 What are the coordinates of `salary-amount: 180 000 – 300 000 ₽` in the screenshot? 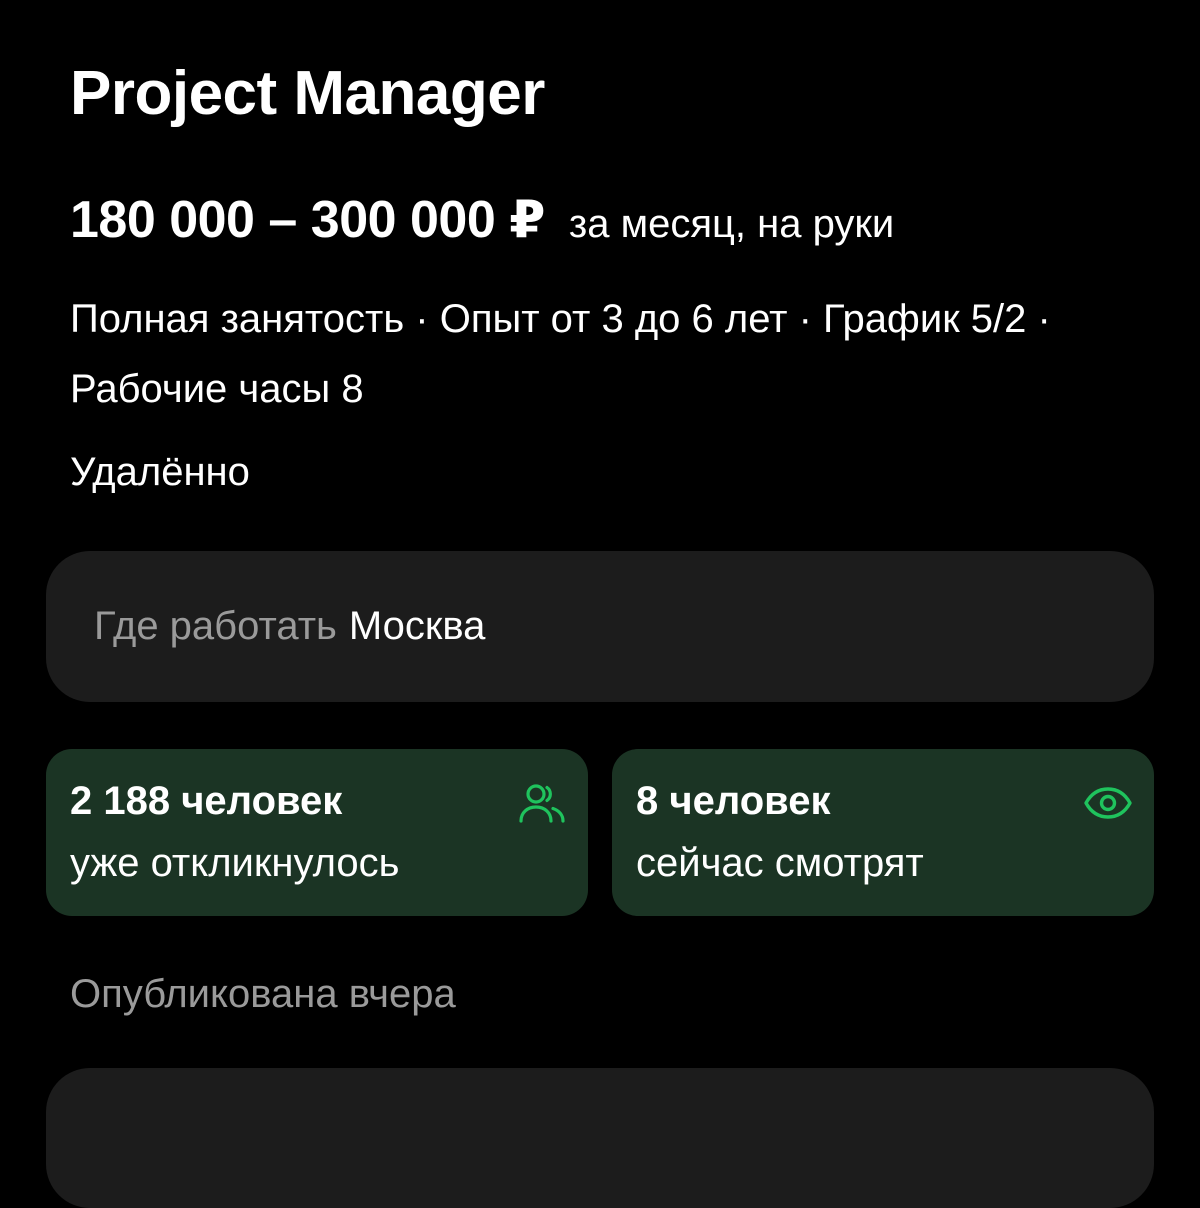 It's located at (307, 220).